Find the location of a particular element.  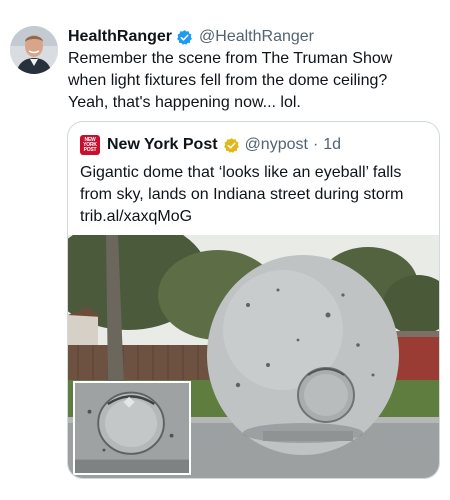

author-handle: @HealthRanger is located at coordinates (256, 37).